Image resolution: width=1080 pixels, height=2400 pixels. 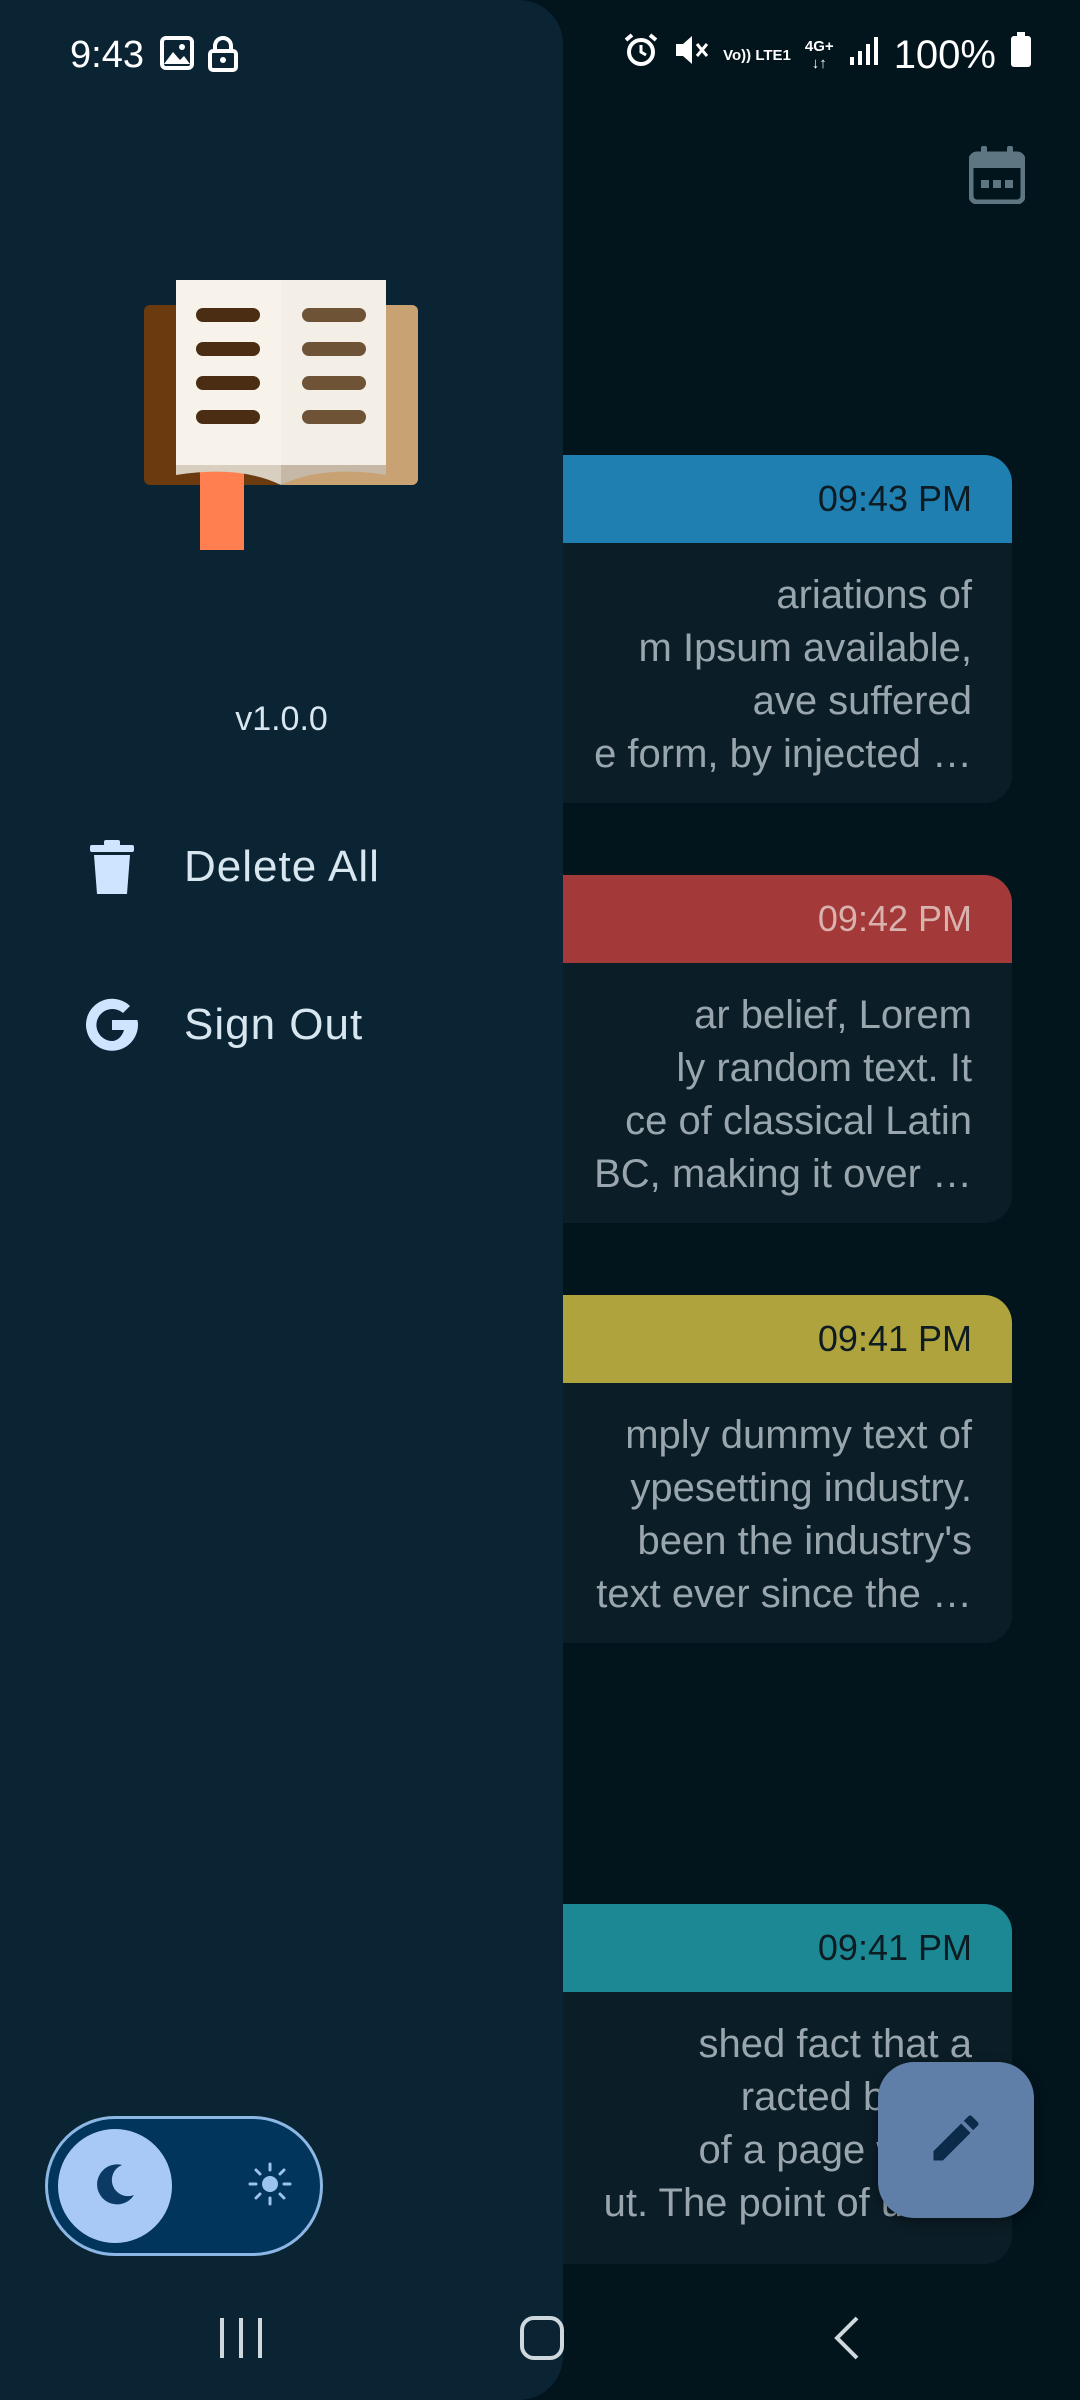 What do you see at coordinates (691, 55) in the screenshot?
I see `mute-icon` at bounding box center [691, 55].